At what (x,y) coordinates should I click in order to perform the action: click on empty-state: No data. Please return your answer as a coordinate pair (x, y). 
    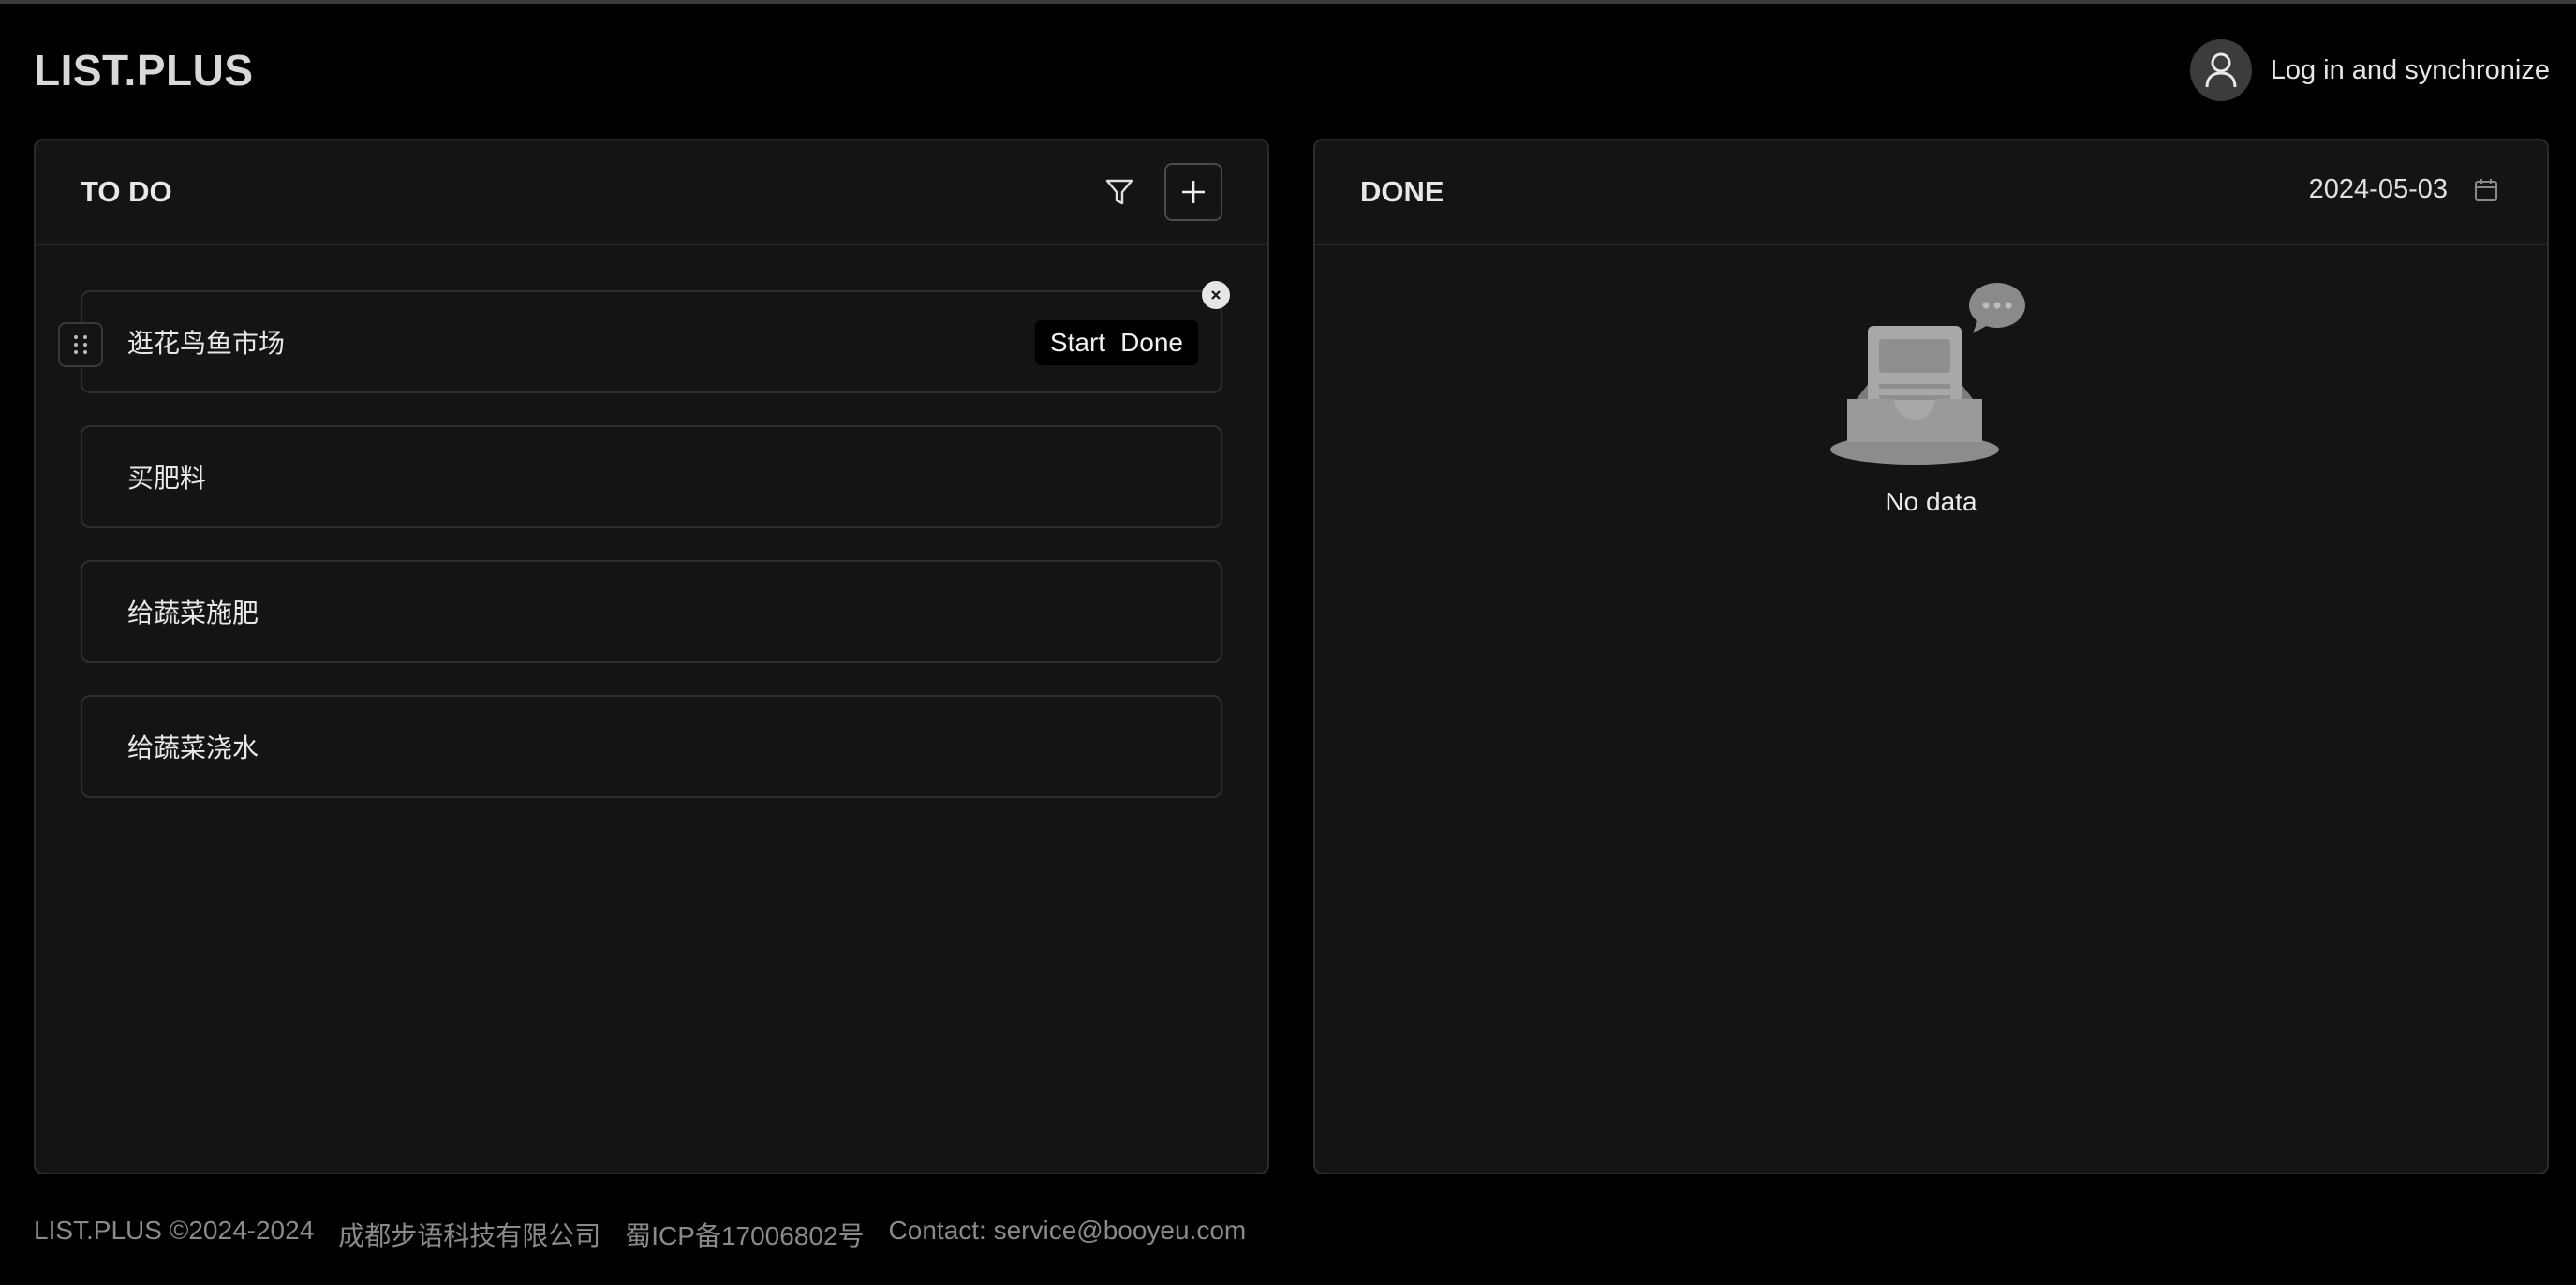
    Looking at the image, I should click on (1931, 398).